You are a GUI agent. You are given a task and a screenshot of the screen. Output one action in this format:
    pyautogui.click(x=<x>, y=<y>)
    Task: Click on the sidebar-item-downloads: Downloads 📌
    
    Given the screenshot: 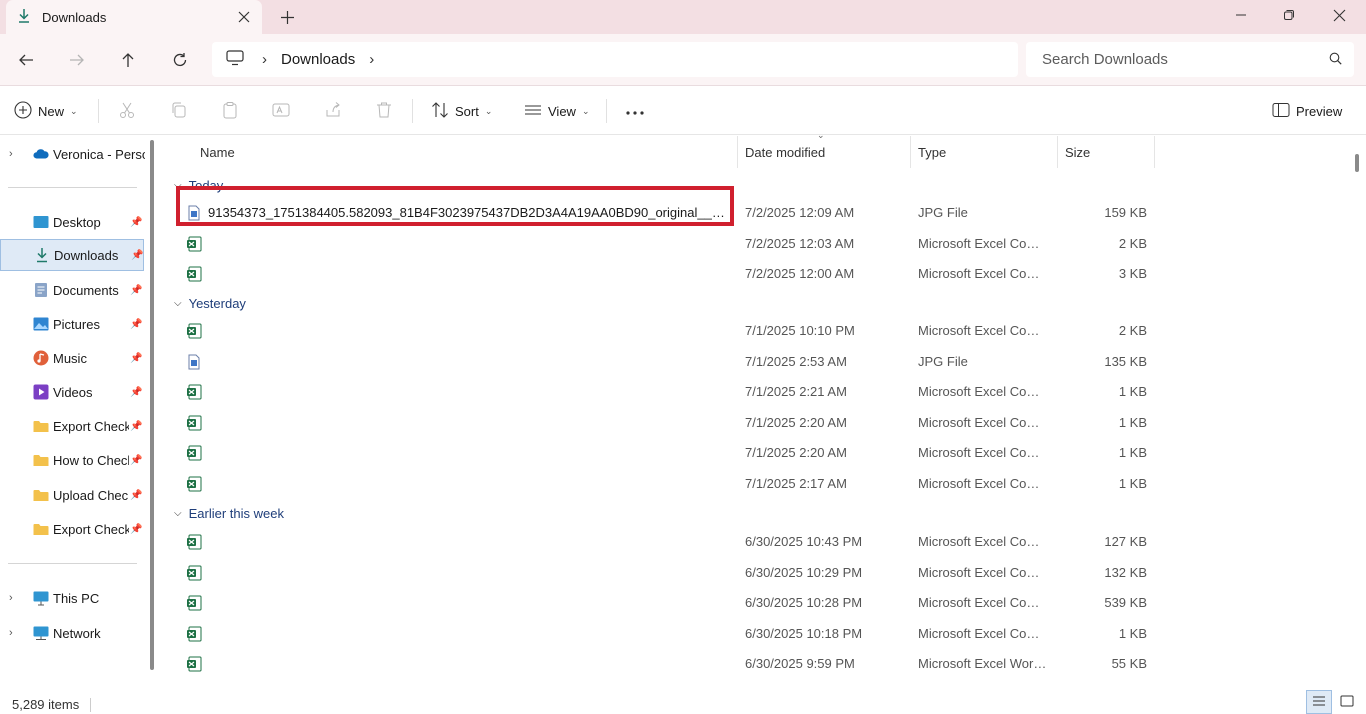 What is the action you would take?
    pyautogui.click(x=72, y=255)
    